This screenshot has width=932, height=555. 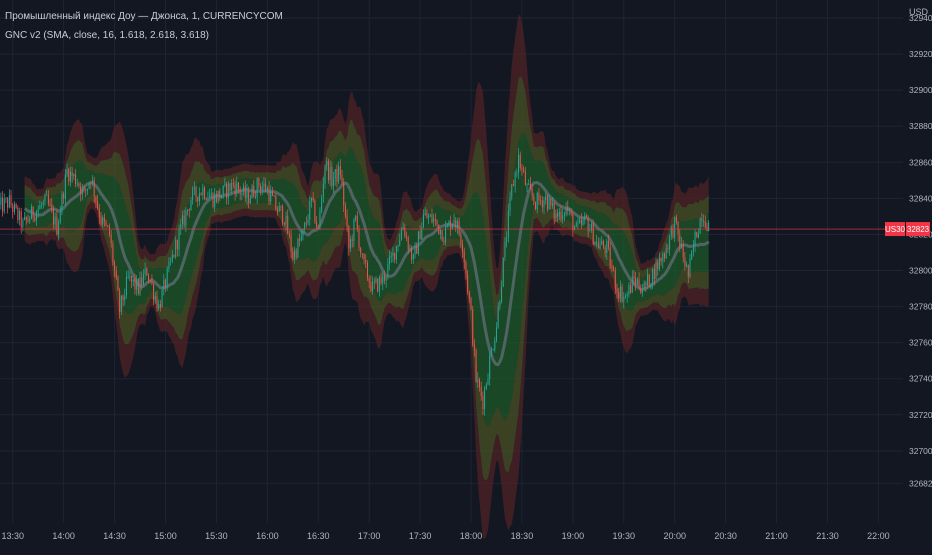 I want to click on y-tick-label: 32800, so click(x=920, y=271).